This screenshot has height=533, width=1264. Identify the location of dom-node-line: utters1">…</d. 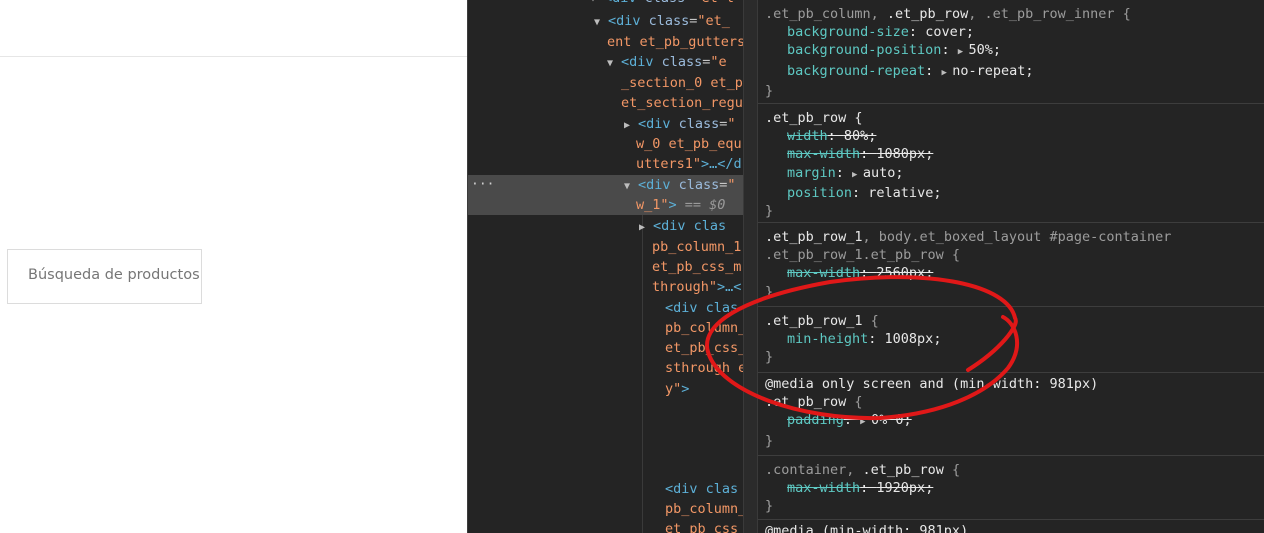
(682, 164).